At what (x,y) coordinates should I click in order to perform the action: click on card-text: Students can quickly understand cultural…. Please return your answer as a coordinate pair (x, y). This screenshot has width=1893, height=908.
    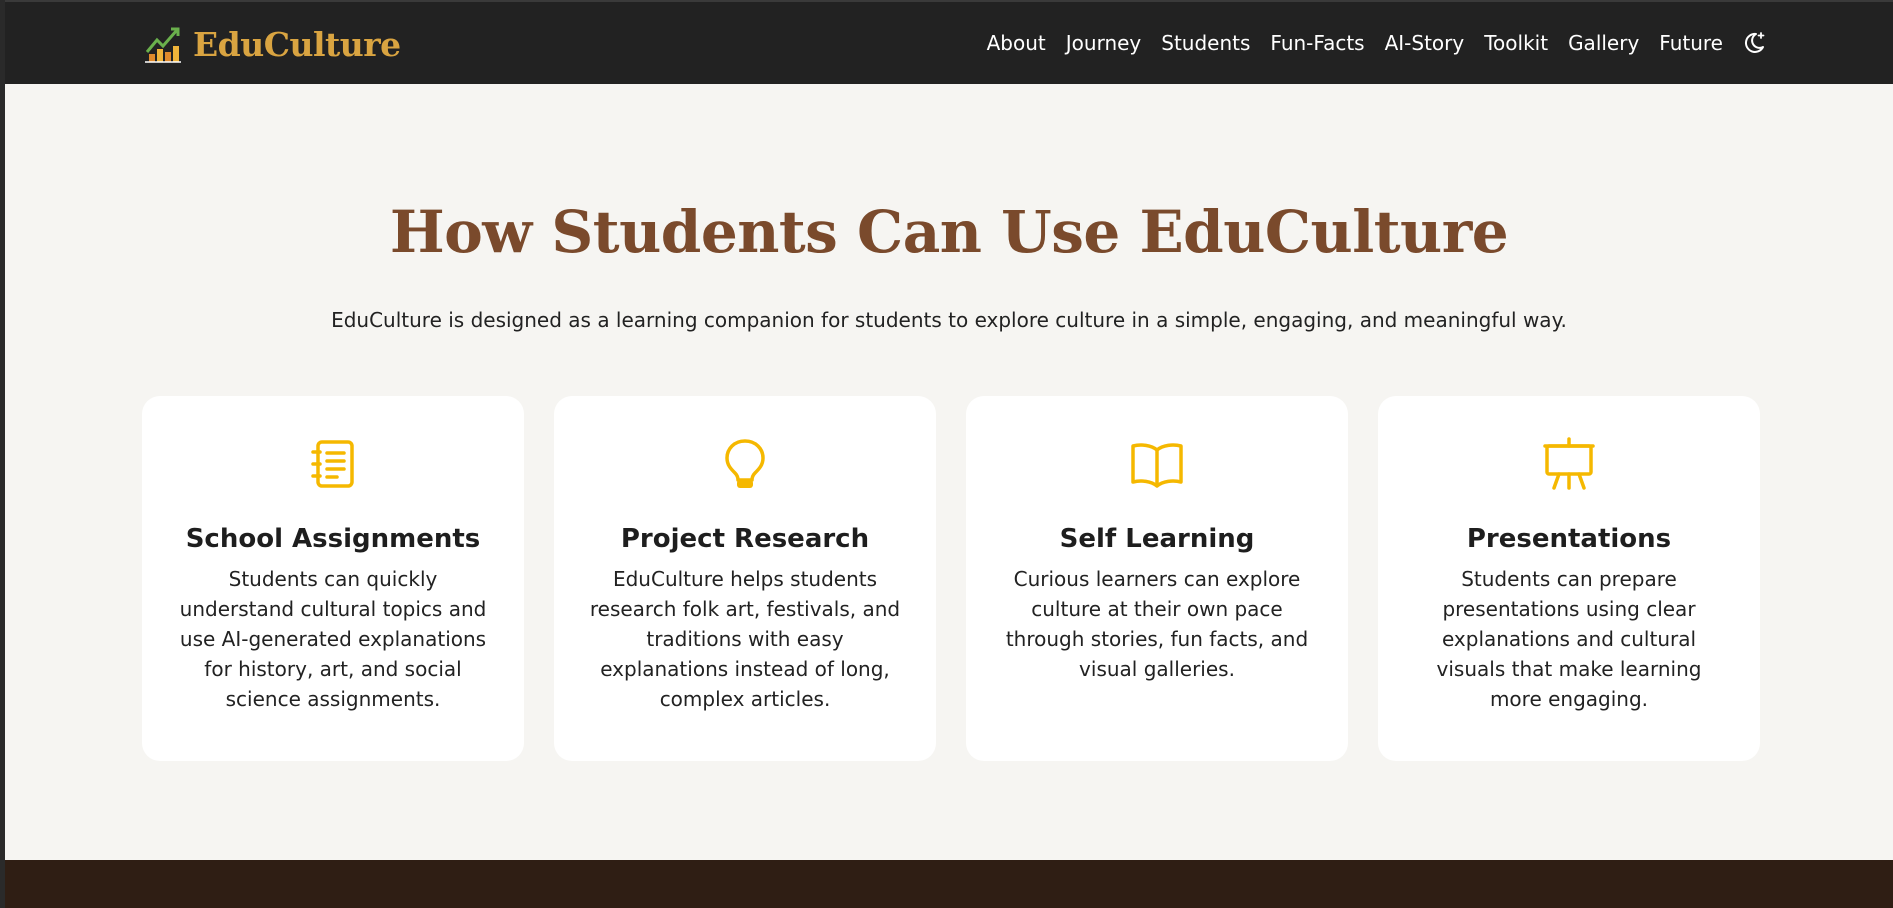
    Looking at the image, I should click on (333, 639).